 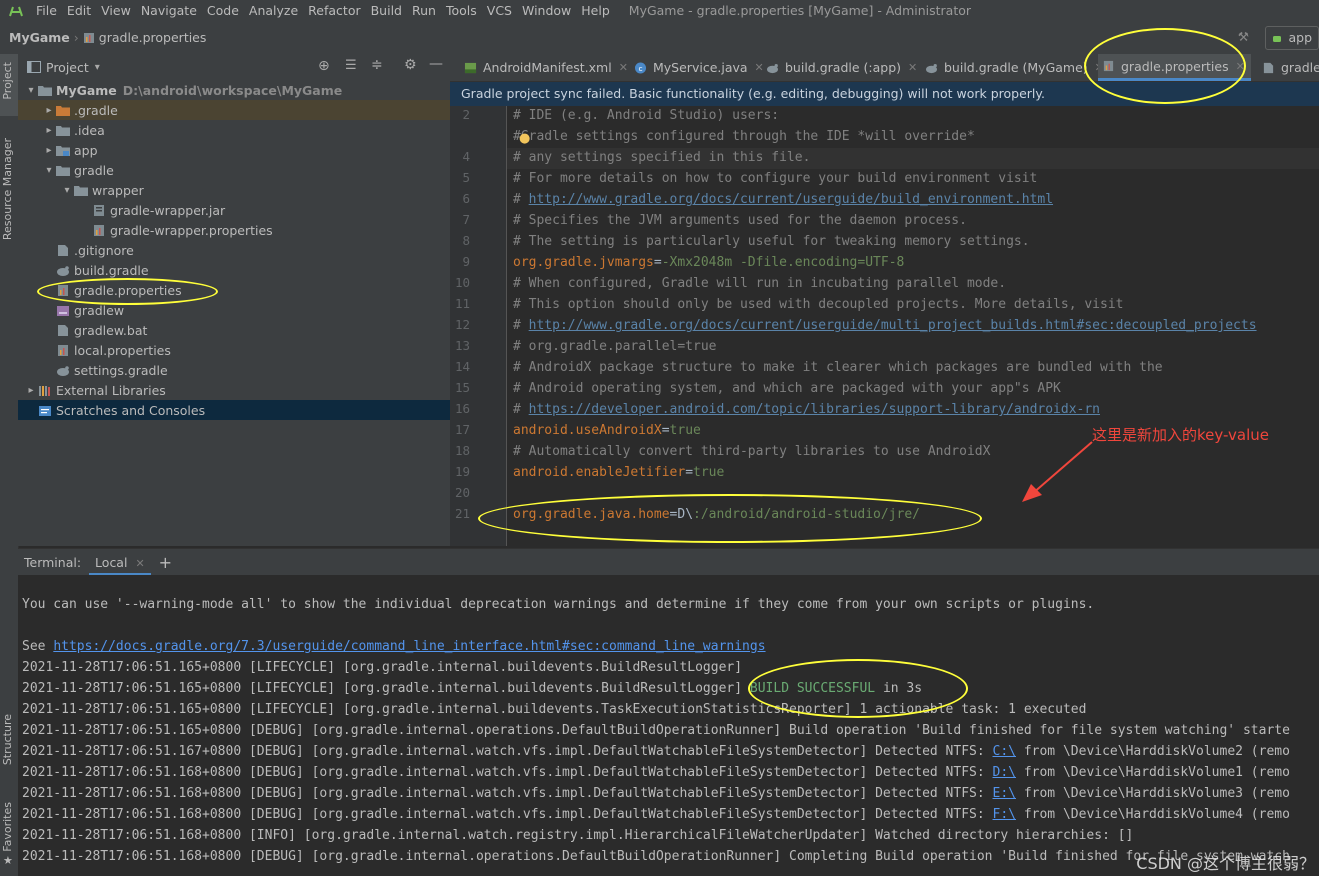 What do you see at coordinates (63, 130) in the screenshot?
I see `folder-icon` at bounding box center [63, 130].